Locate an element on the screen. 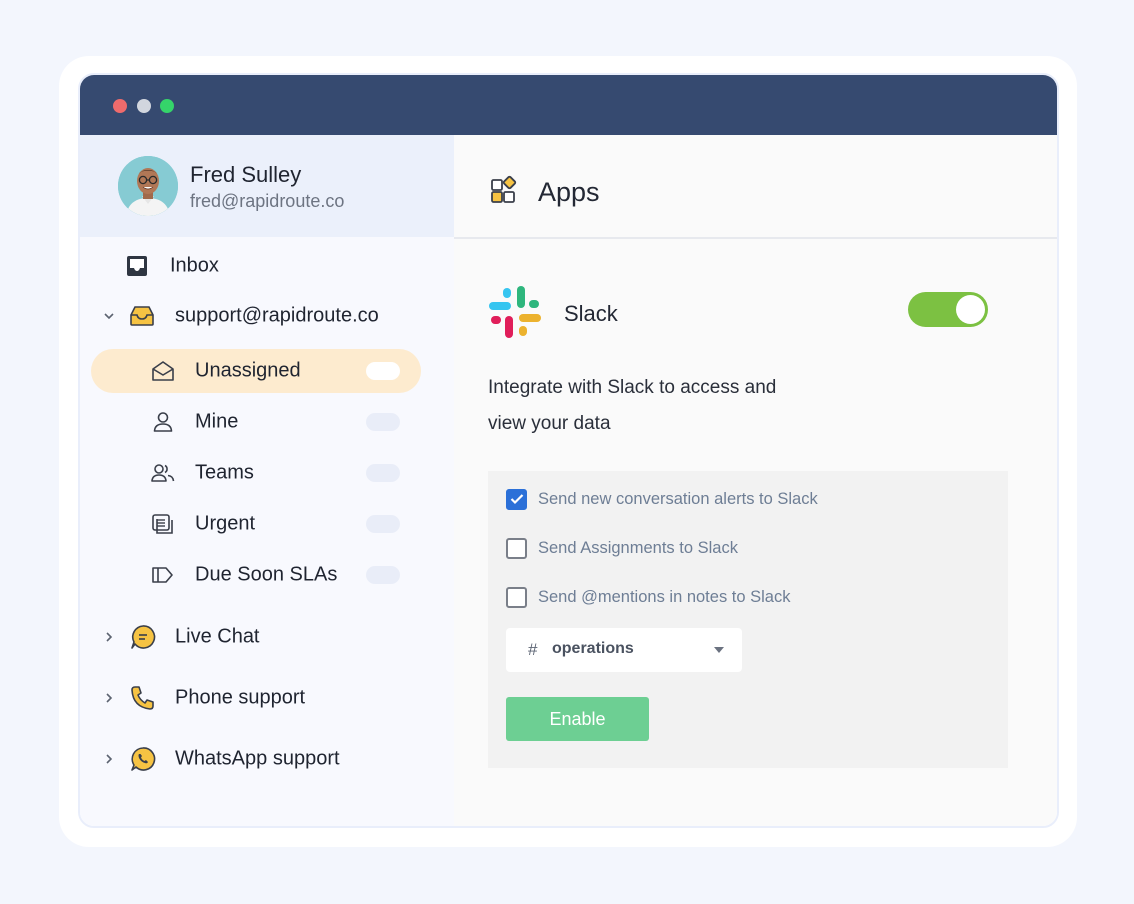 The width and height of the screenshot is (1134, 904). avatar is located at coordinates (148, 186).